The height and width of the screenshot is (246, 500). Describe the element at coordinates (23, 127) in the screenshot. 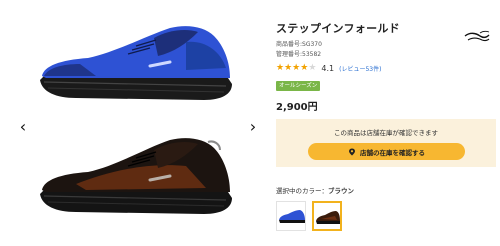

I see `chevron-left-icon: ‹` at that location.